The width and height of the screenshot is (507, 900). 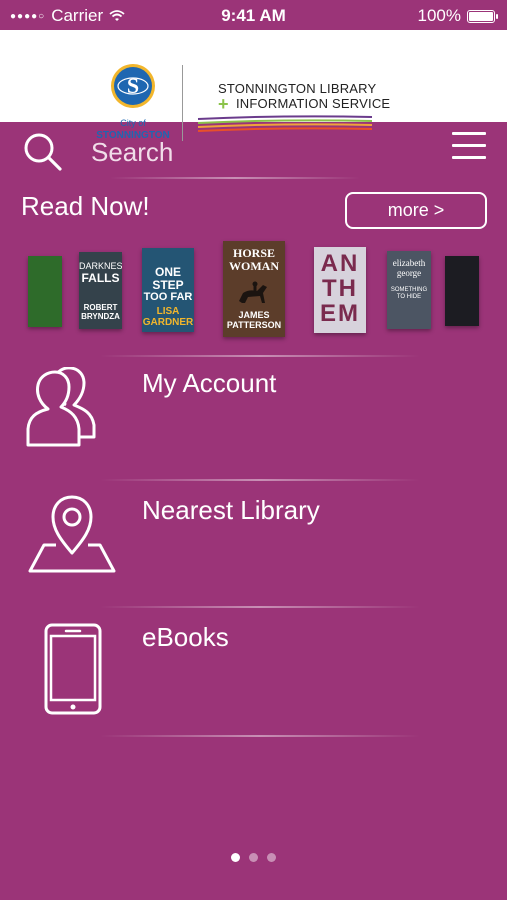 I want to click on menu-item-nearest-library: Nearest Library, so click(x=253, y=544).